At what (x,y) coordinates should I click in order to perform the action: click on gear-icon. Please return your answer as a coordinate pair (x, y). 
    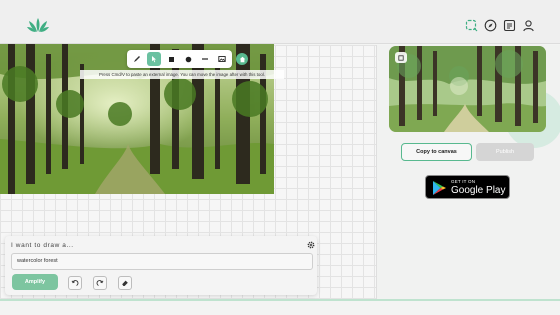
    Looking at the image, I should click on (311, 245).